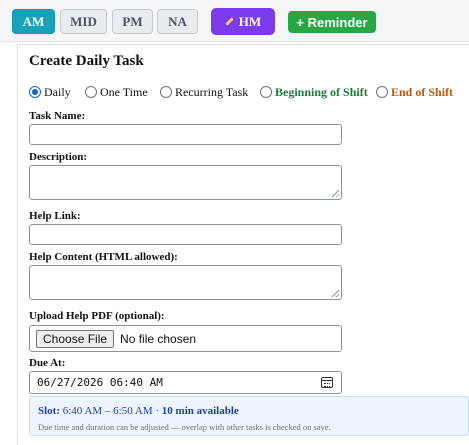  I want to click on slot-range: 6:40 AM – 6:50 AM, so click(107, 411).